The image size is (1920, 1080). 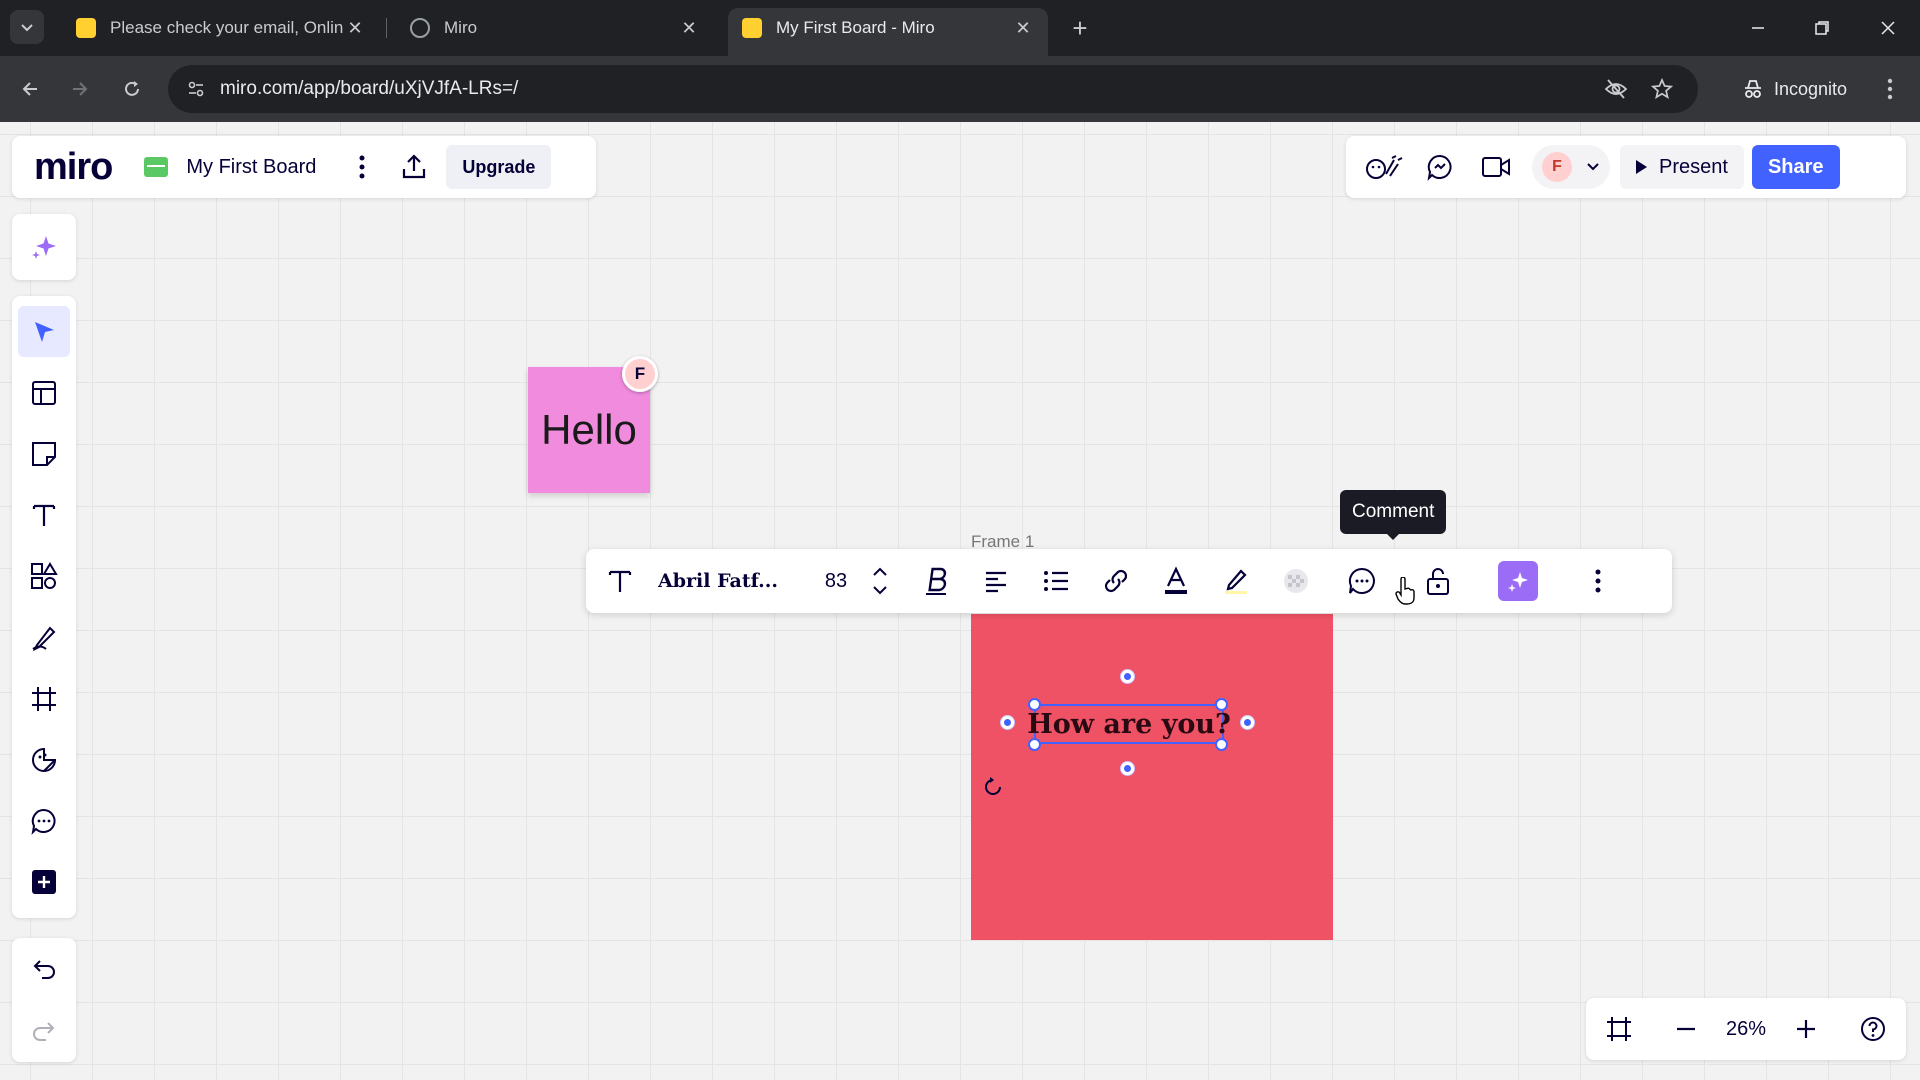 I want to click on select-arrow-icon, so click(x=44, y=331).